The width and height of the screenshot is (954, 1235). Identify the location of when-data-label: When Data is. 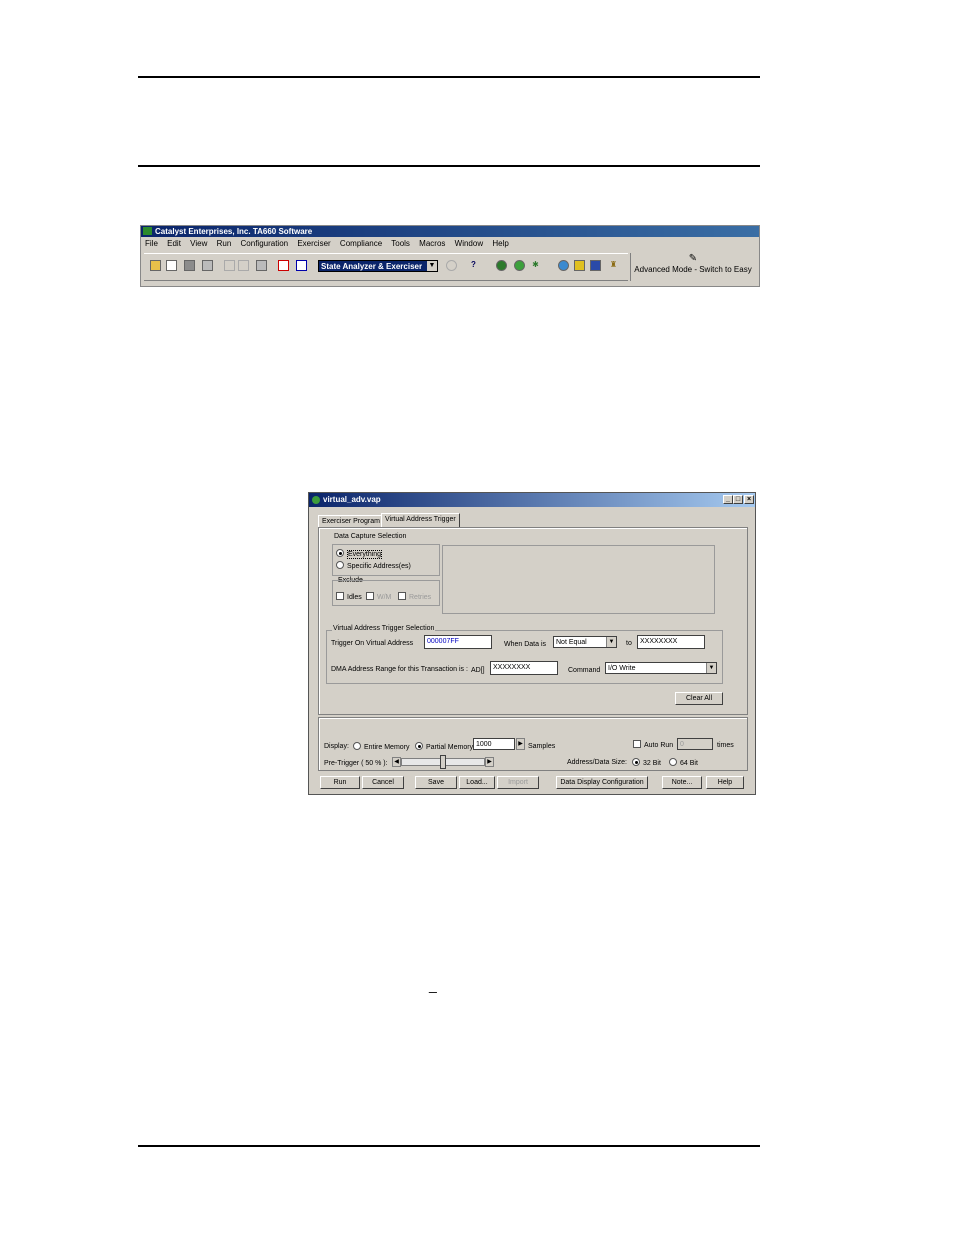
(525, 644).